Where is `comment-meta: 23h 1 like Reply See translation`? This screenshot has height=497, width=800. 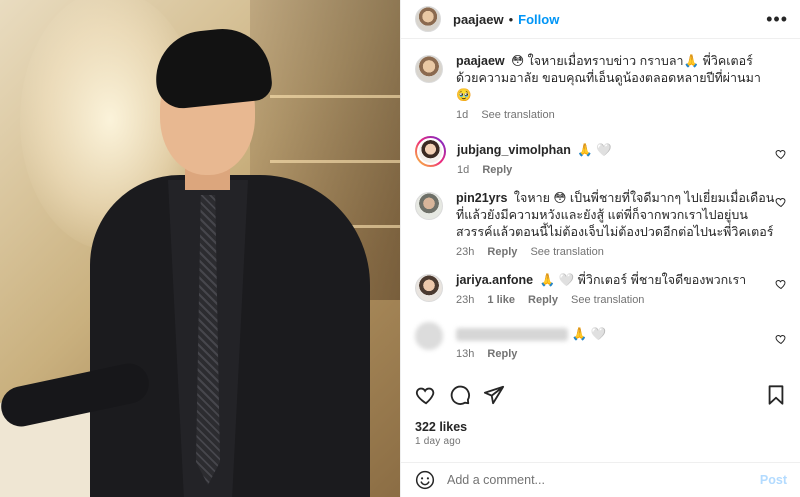 comment-meta: 23h 1 like Reply See translation is located at coordinates (616, 300).